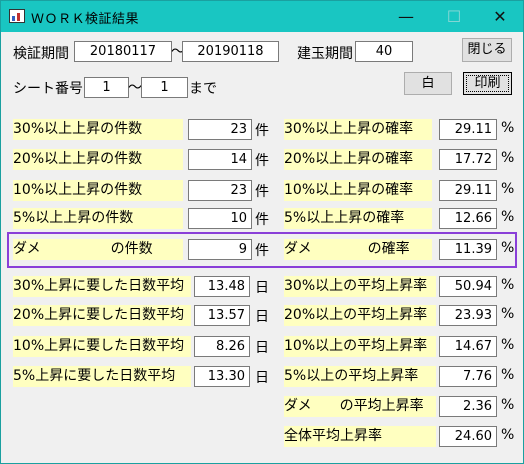 Image resolution: width=524 pixels, height=464 pixels. Describe the element at coordinates (468, 286) in the screenshot. I see `right-stat-value: 50.94` at that location.